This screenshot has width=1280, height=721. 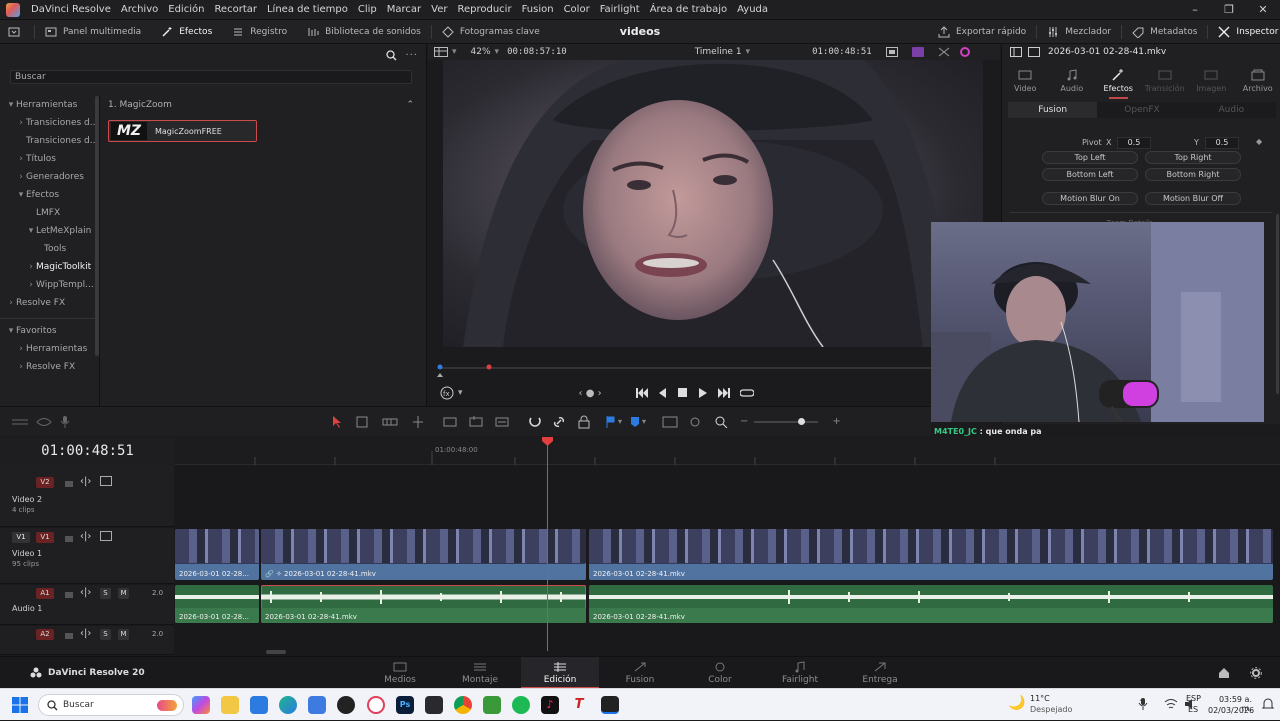 I want to click on inspector-button: Inspector, so click(x=1244, y=32).